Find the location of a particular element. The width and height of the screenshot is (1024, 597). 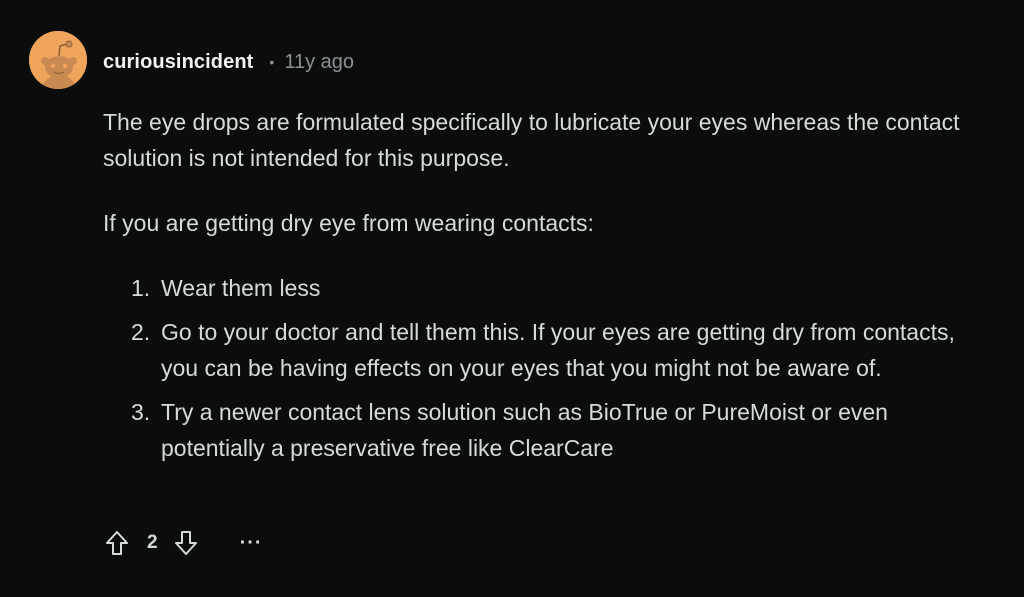

downvote-arrow-icon is located at coordinates (185, 543).